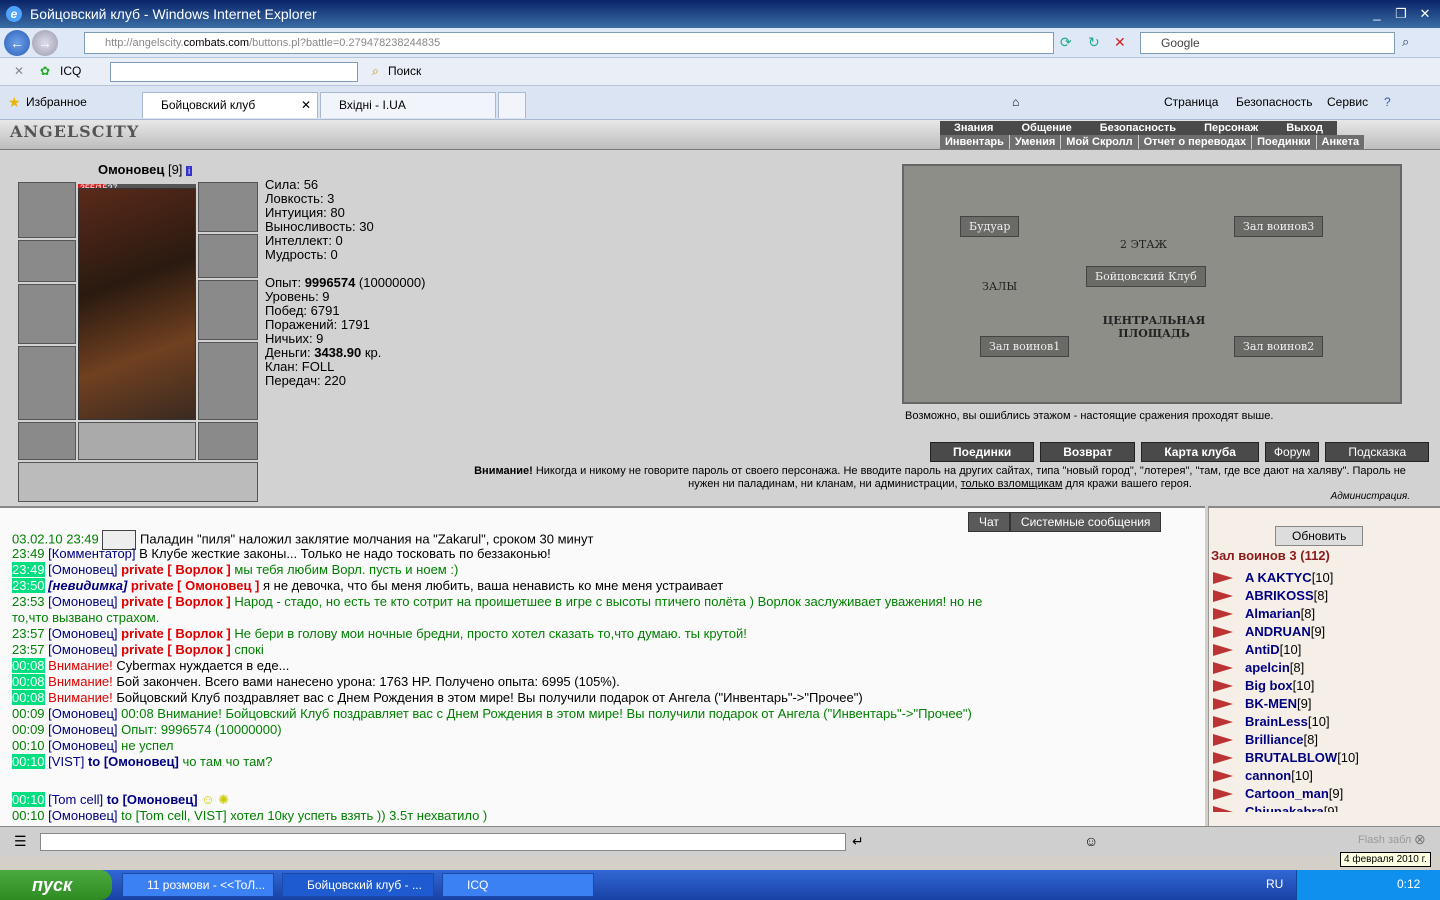 The width and height of the screenshot is (1440, 900). I want to click on task-icq: ICQ, so click(518, 885).